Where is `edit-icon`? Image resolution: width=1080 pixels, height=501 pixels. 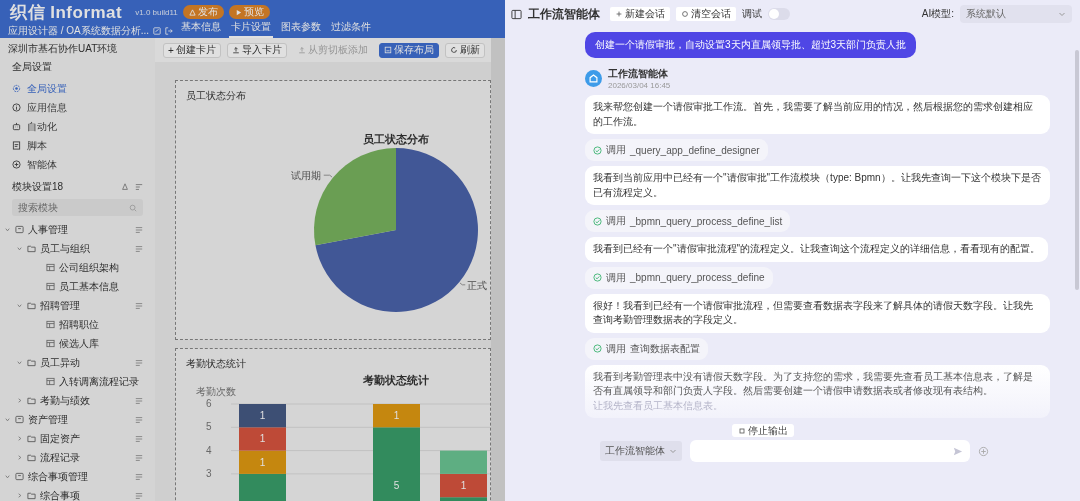 edit-icon is located at coordinates (157, 31).